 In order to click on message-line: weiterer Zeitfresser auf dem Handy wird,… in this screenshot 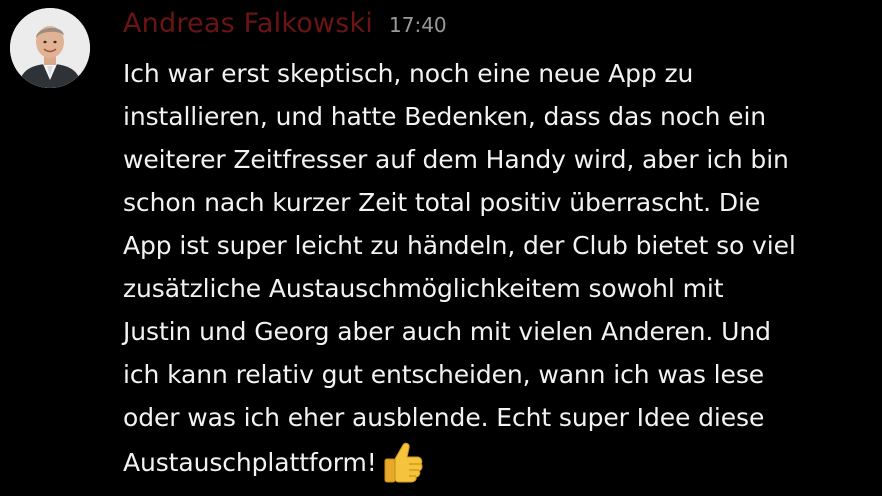, I will do `click(456, 159)`.